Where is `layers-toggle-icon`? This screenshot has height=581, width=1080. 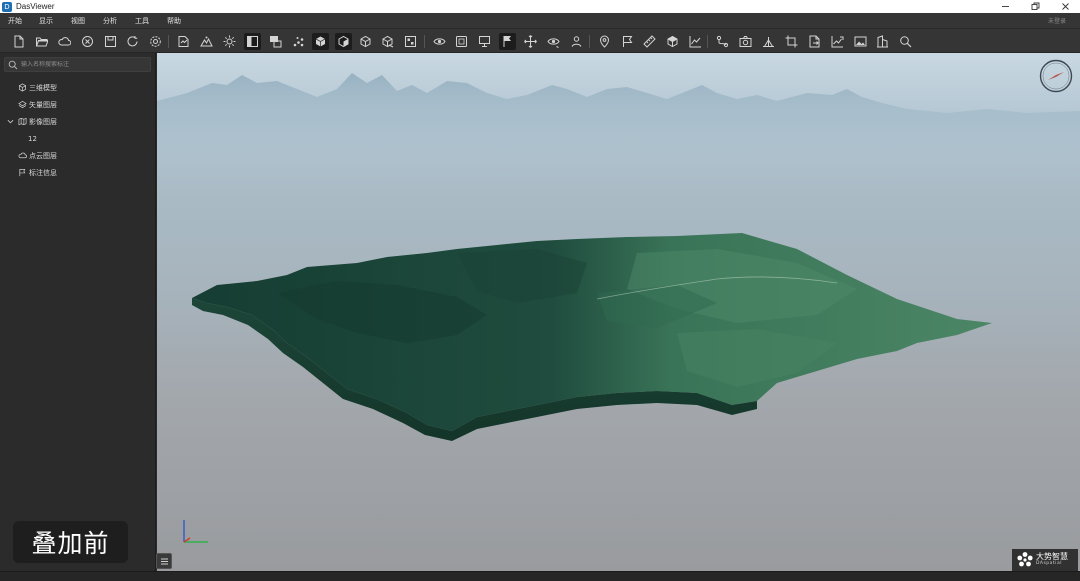 layers-toggle-icon is located at coordinates (276, 42).